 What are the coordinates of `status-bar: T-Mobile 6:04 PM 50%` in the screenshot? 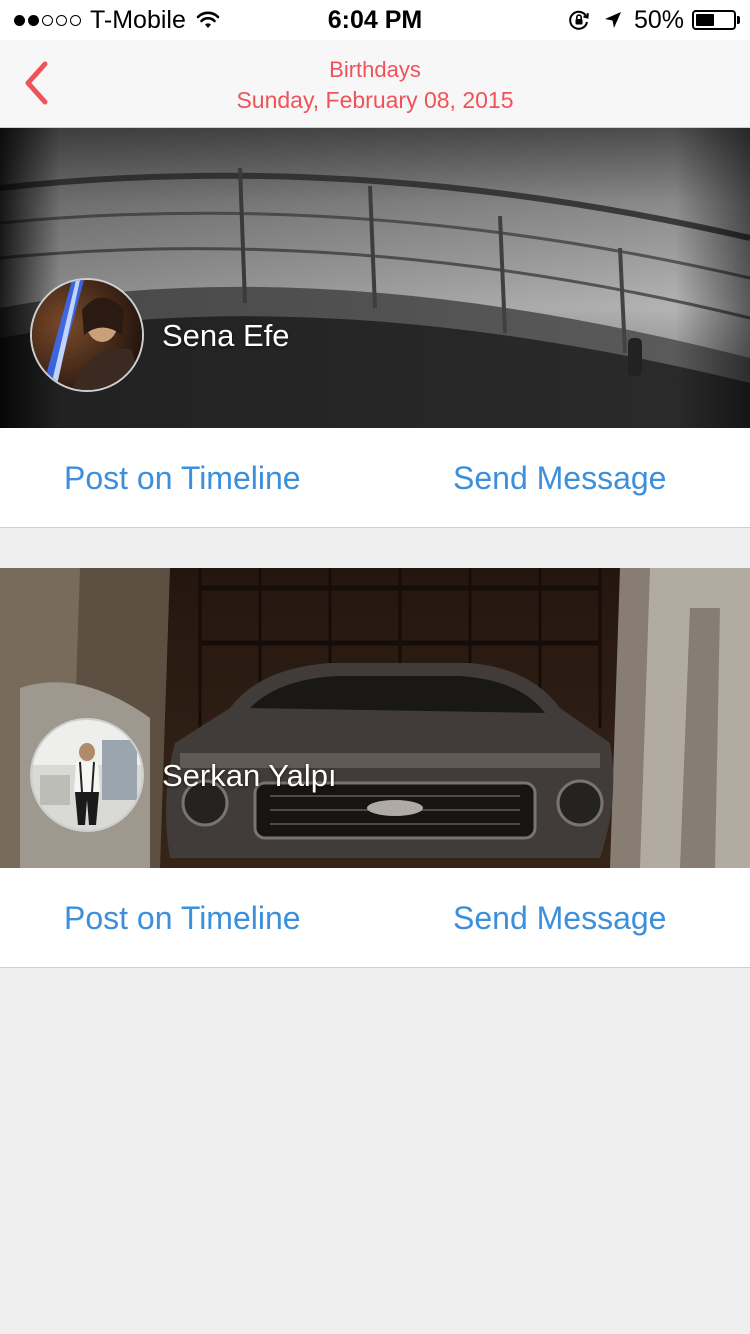 It's located at (375, 20).